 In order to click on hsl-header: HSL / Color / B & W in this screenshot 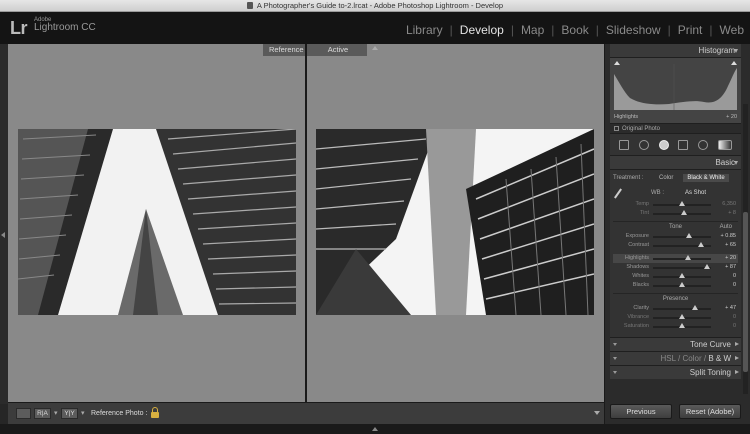, I will do `click(675, 358)`.